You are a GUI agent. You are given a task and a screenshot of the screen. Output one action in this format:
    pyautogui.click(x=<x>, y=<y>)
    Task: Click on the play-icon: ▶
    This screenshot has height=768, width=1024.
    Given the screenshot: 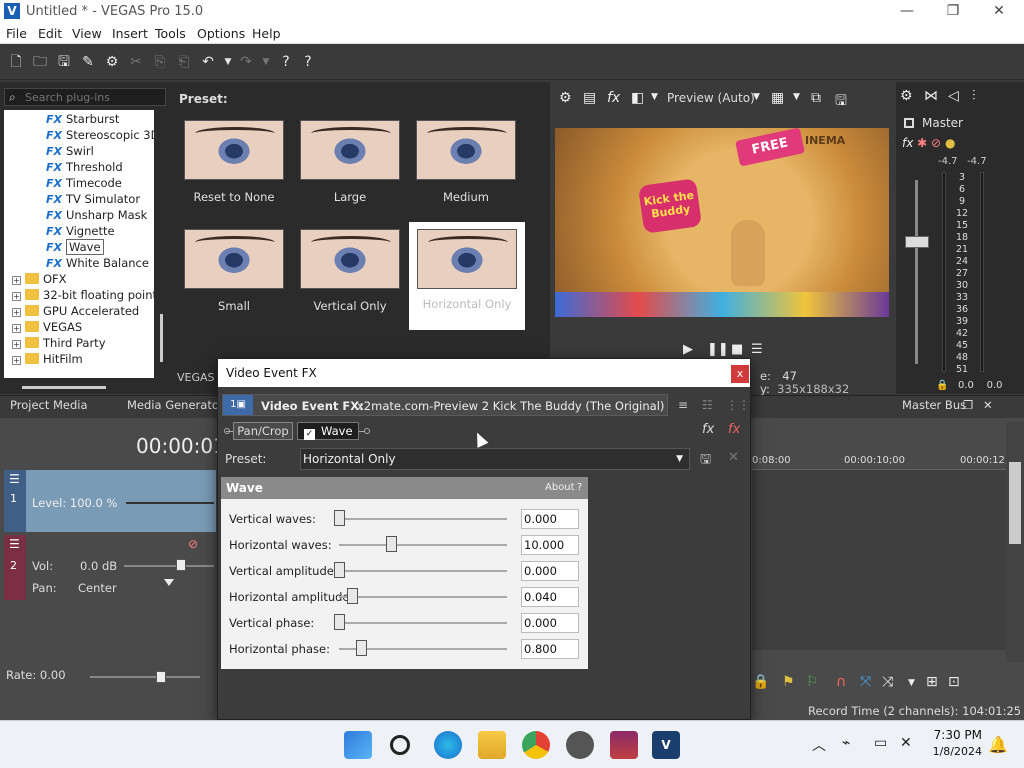 What is the action you would take?
    pyautogui.click(x=688, y=349)
    